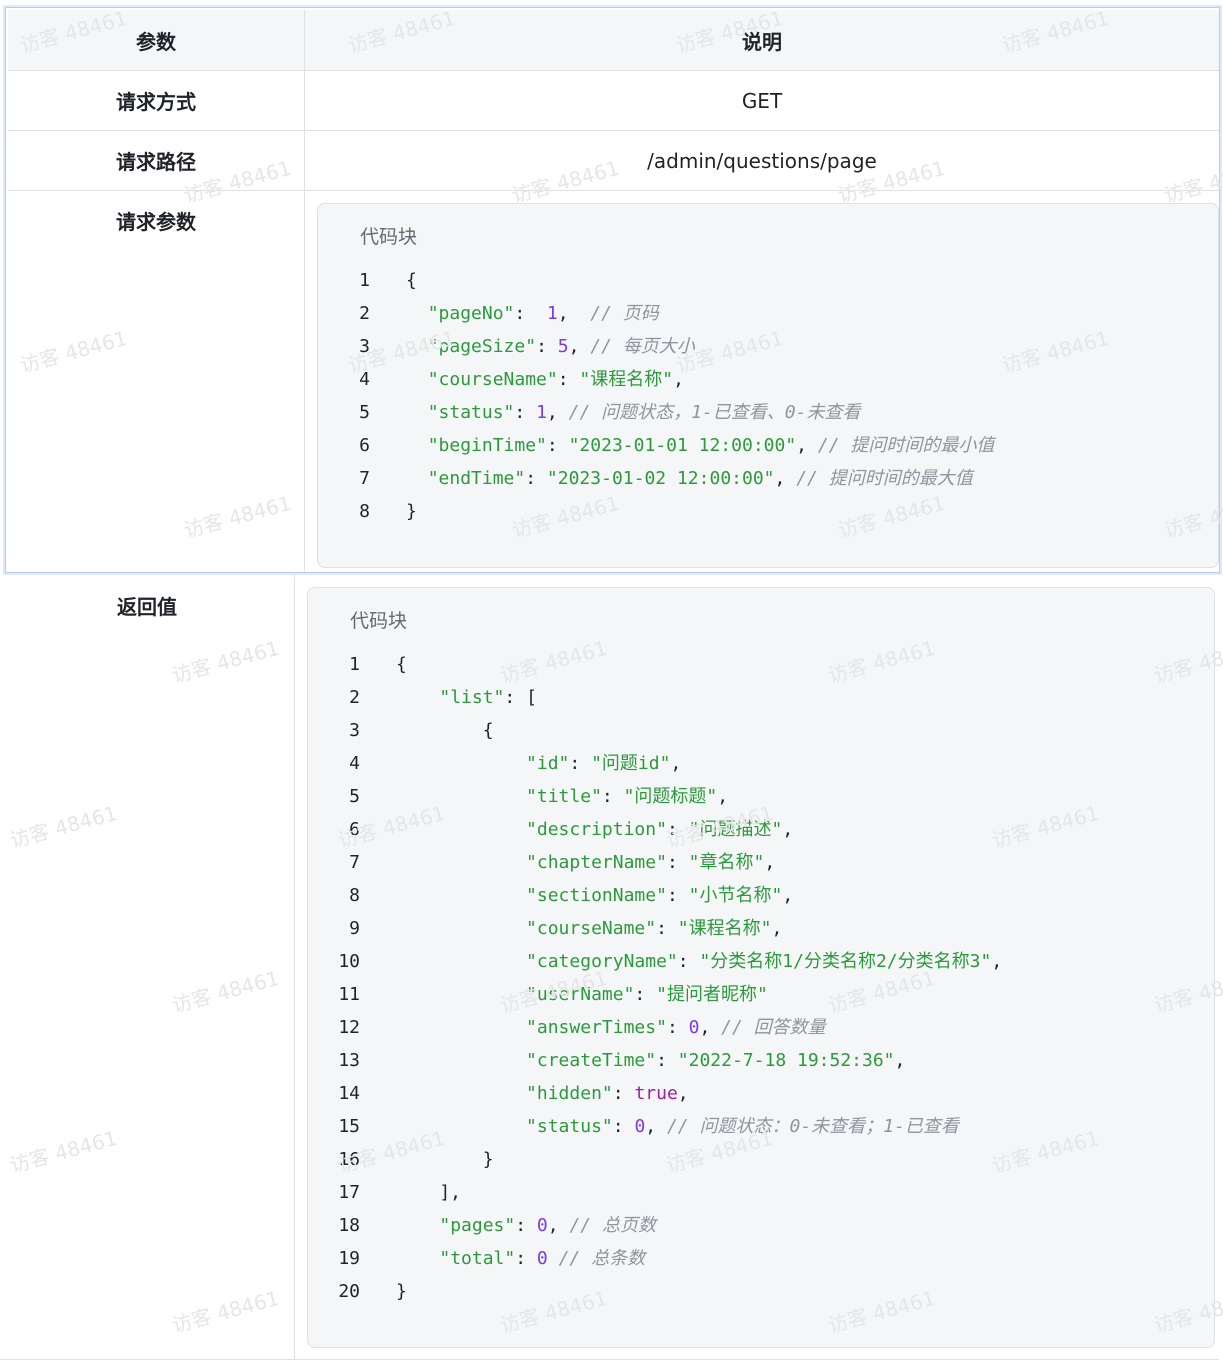 The width and height of the screenshot is (1223, 1365). What do you see at coordinates (726, 862) in the screenshot?
I see `code-token: "章名称"` at bounding box center [726, 862].